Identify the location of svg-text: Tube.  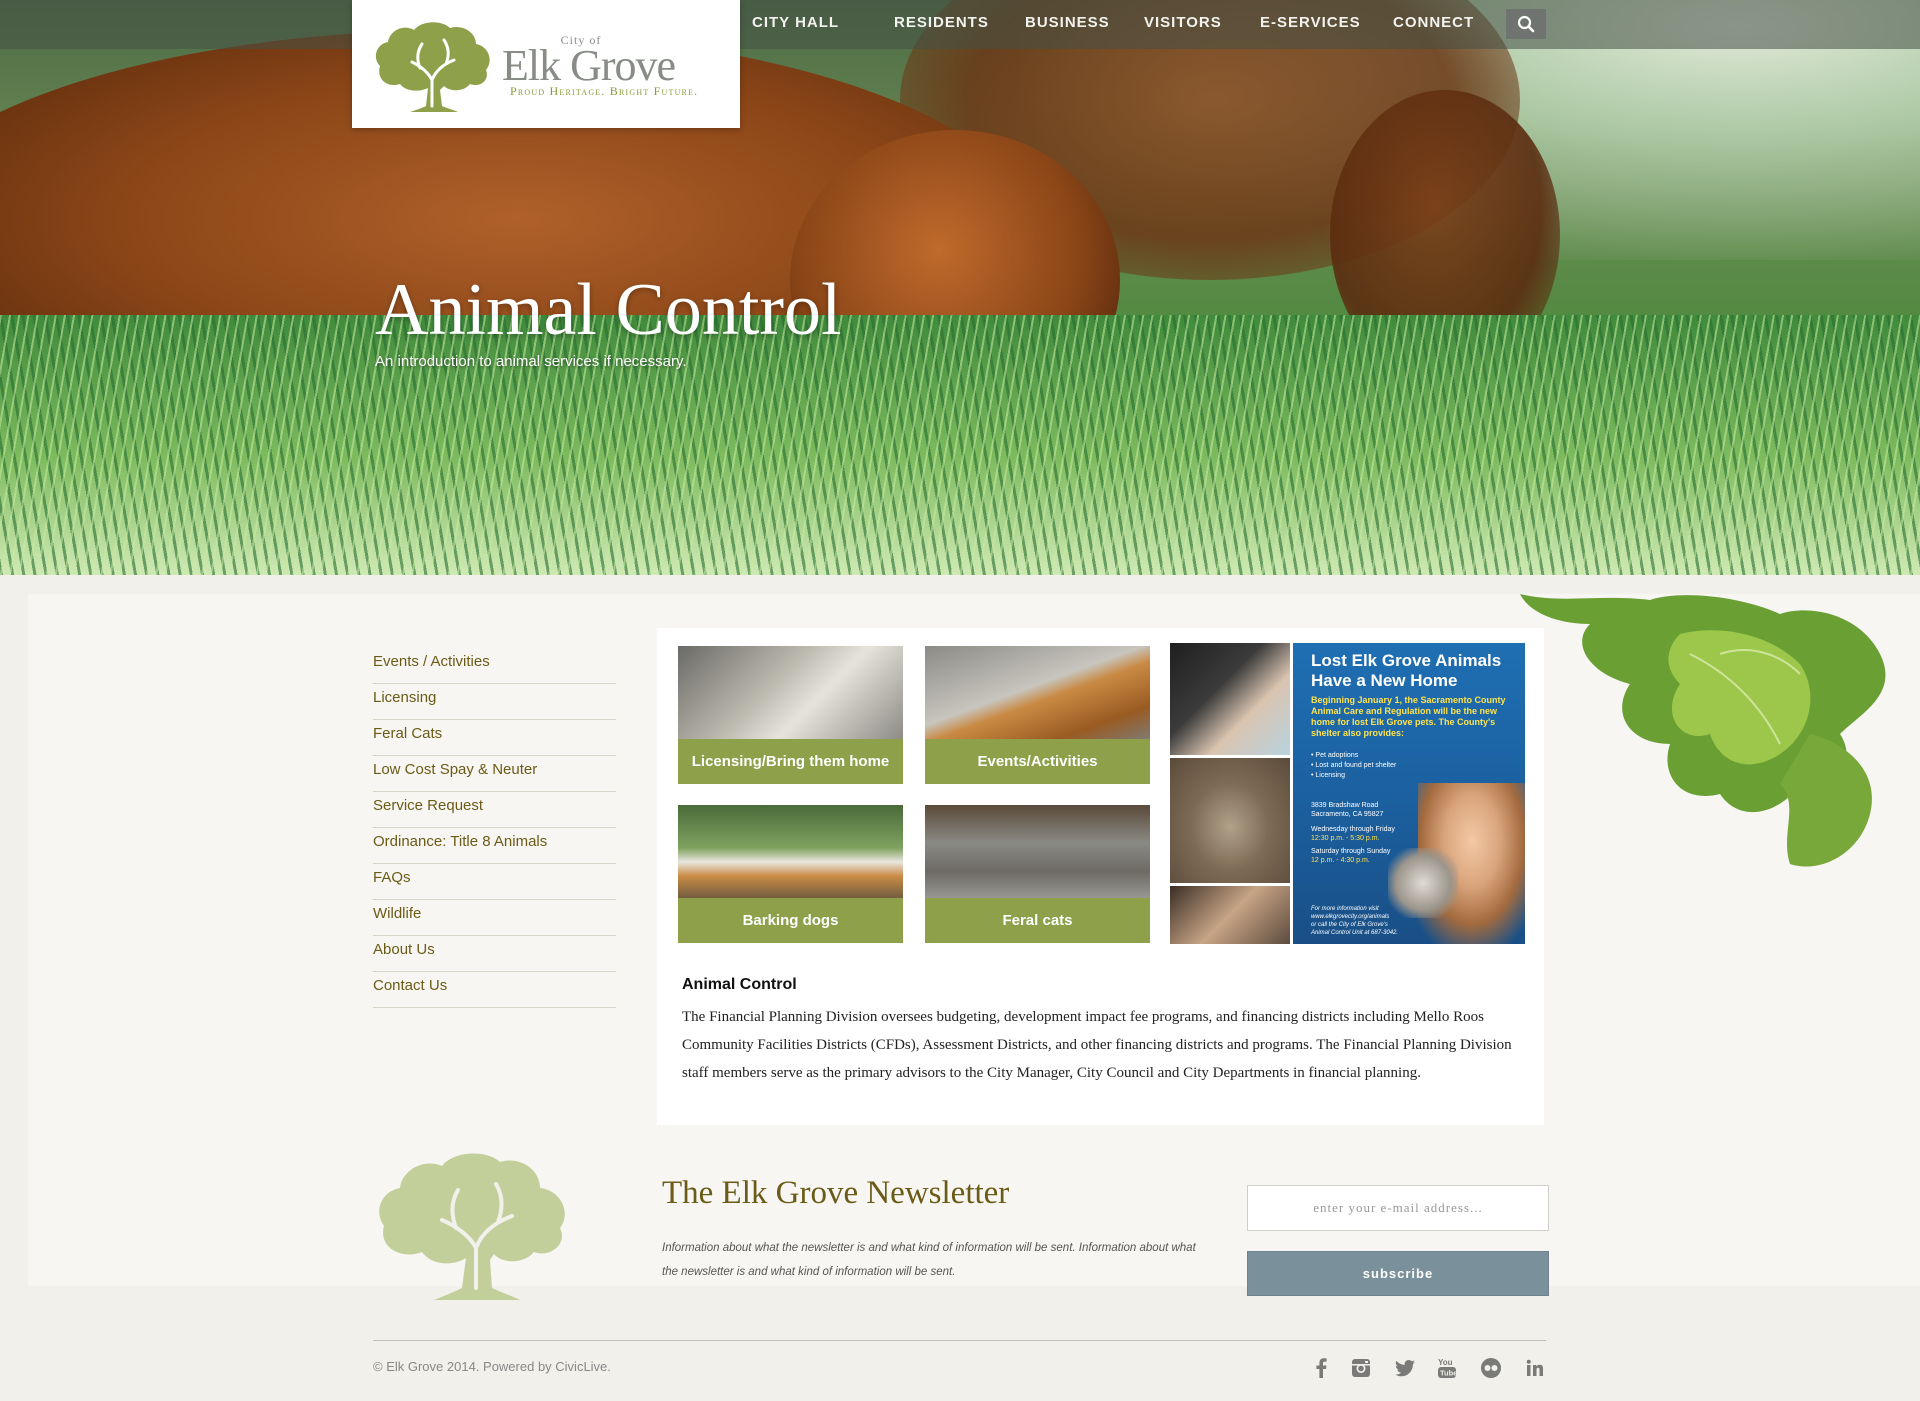
(1448, 1373).